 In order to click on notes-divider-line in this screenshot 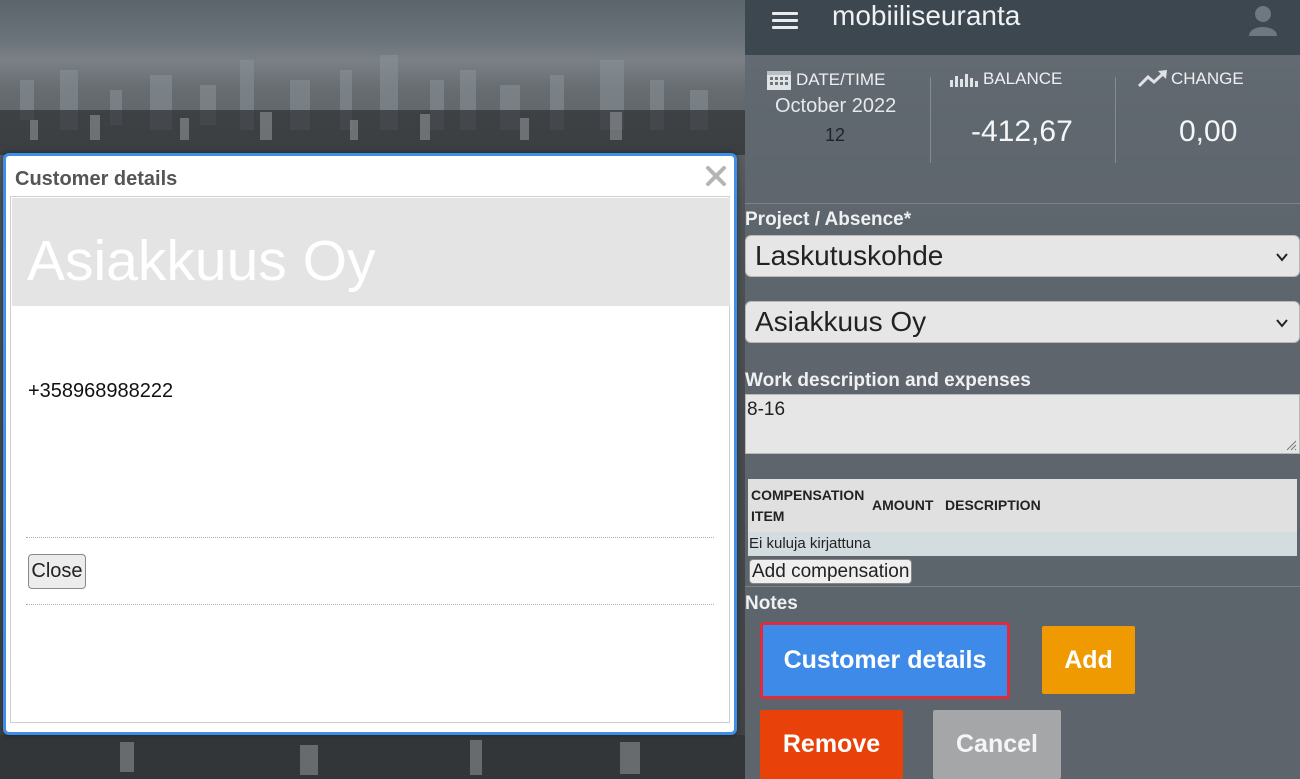, I will do `click(1022, 586)`.